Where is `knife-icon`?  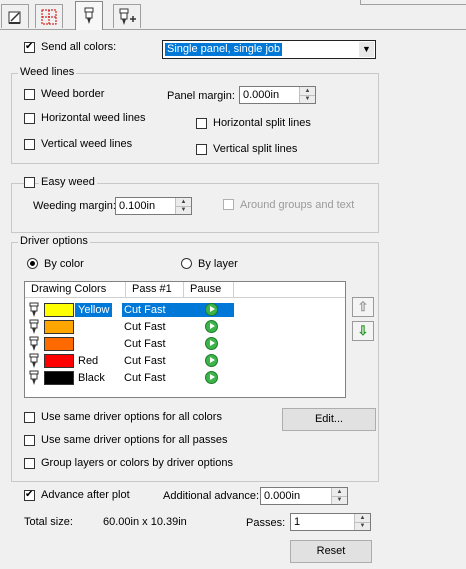
knife-icon is located at coordinates (89, 15).